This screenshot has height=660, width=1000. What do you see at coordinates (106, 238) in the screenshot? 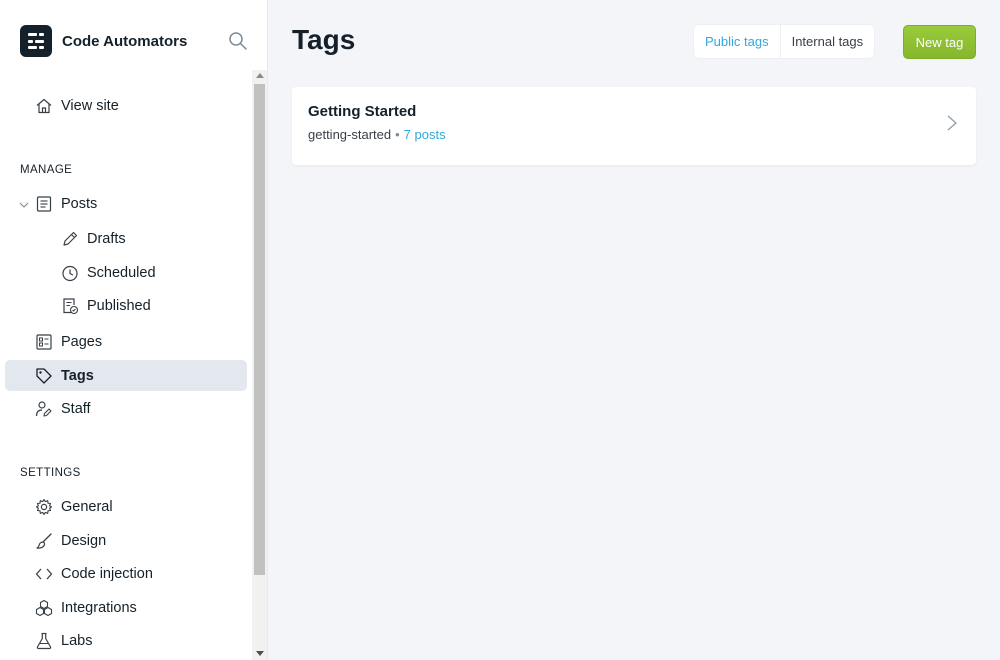
I see `nav-drafts-label: Drafts` at bounding box center [106, 238].